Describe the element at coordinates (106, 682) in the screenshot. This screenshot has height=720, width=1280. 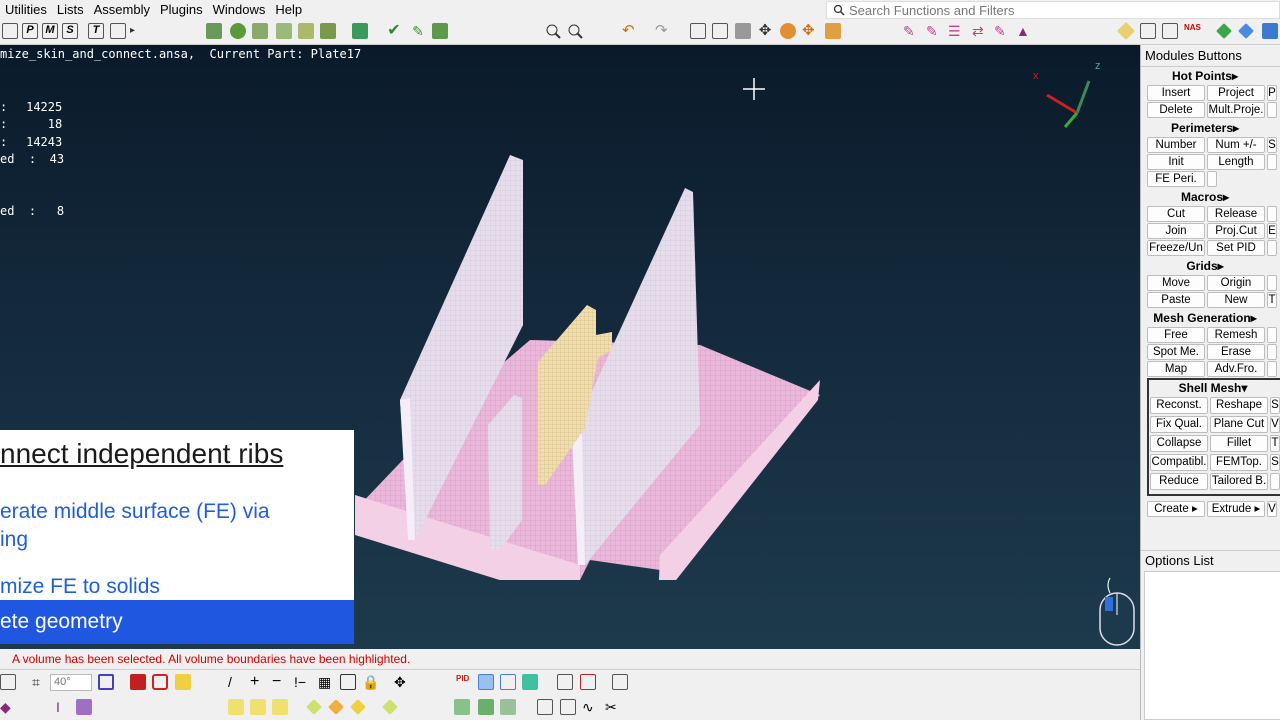
I see `box-select-icon` at that location.